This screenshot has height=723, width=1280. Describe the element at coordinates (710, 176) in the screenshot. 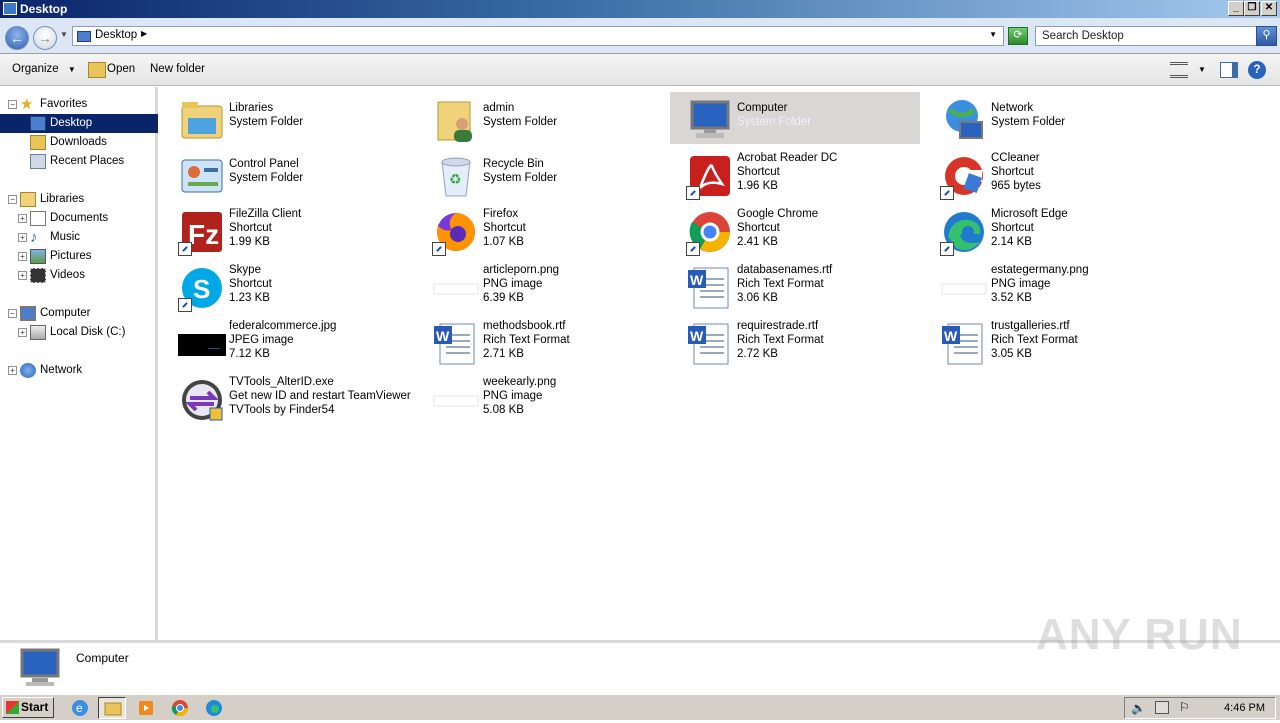

I see `acrobat-icon` at that location.